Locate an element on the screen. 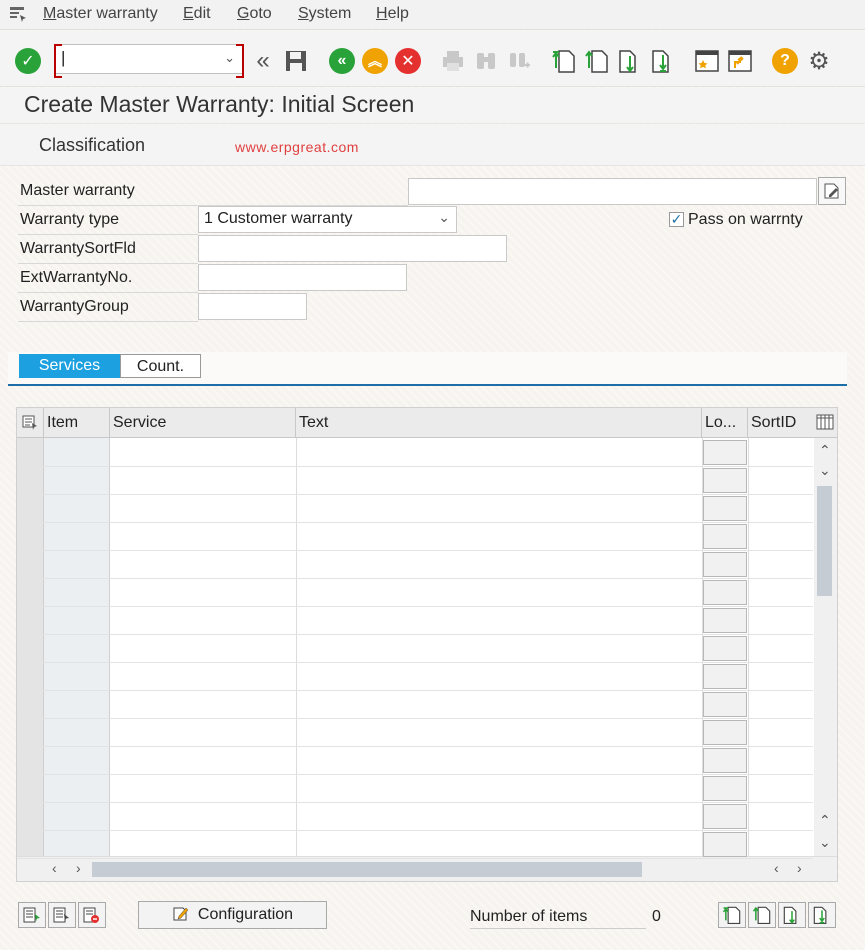 The width and height of the screenshot is (865, 950). classification-button: Classification is located at coordinates (92, 145).